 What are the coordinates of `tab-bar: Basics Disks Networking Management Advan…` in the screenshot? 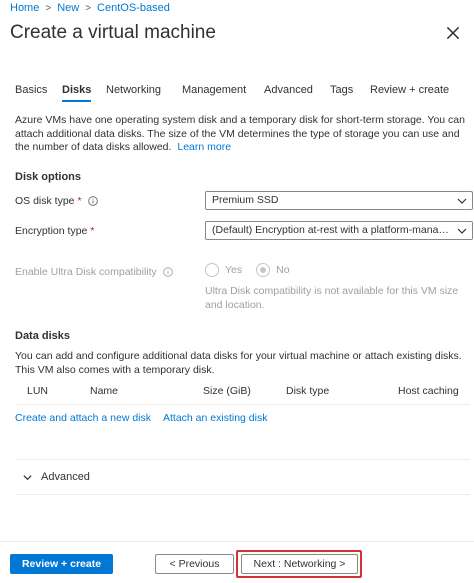 It's located at (237, 94).